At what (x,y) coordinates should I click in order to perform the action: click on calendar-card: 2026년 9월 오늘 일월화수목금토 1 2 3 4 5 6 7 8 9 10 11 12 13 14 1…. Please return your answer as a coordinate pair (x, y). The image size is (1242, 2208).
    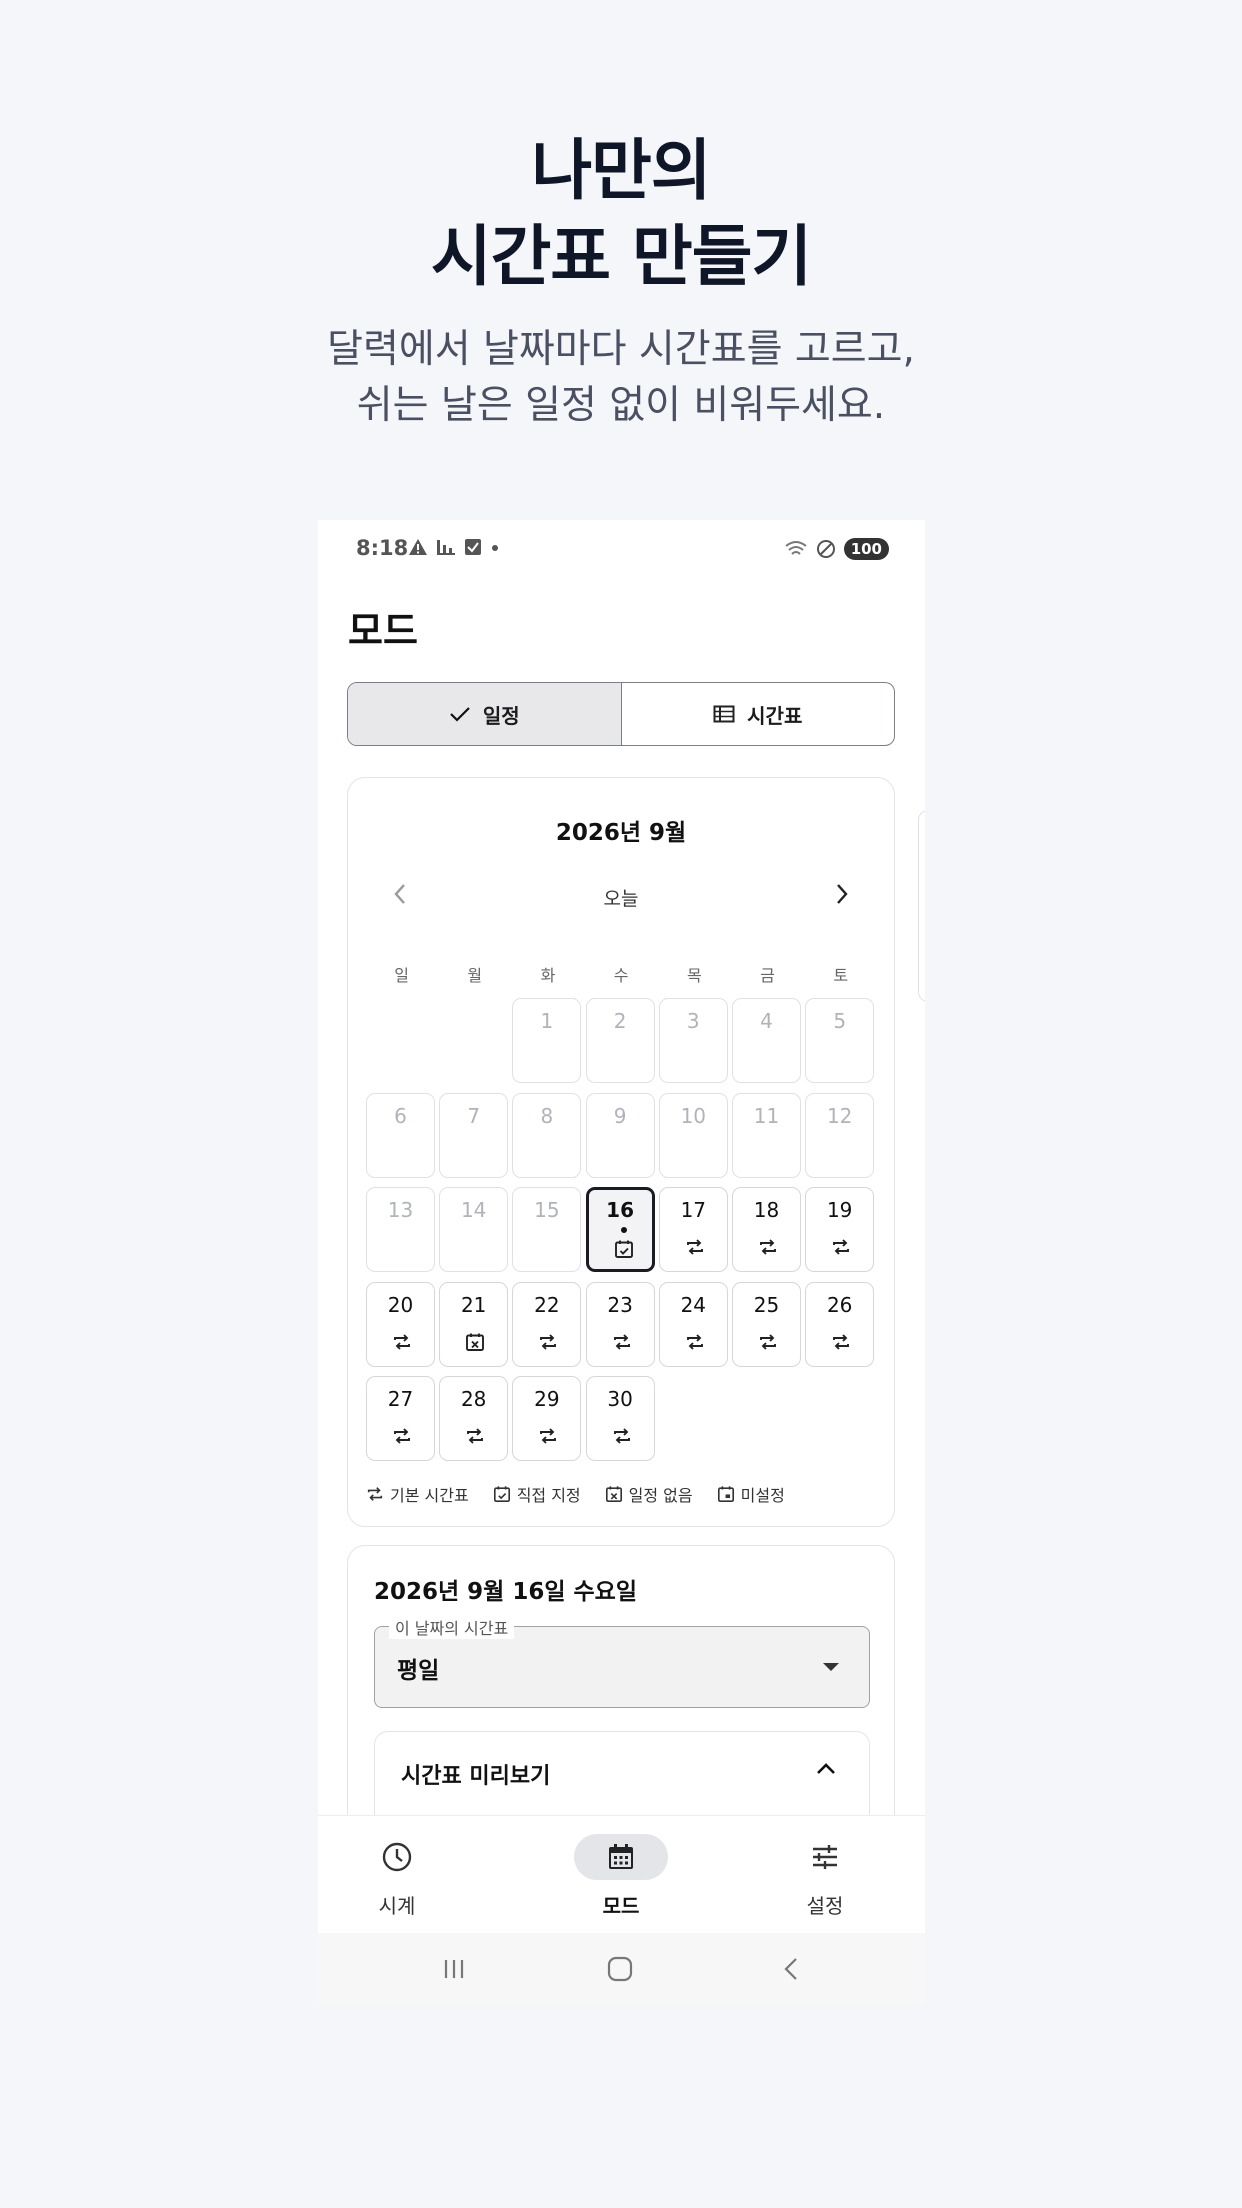
    Looking at the image, I should click on (621, 1152).